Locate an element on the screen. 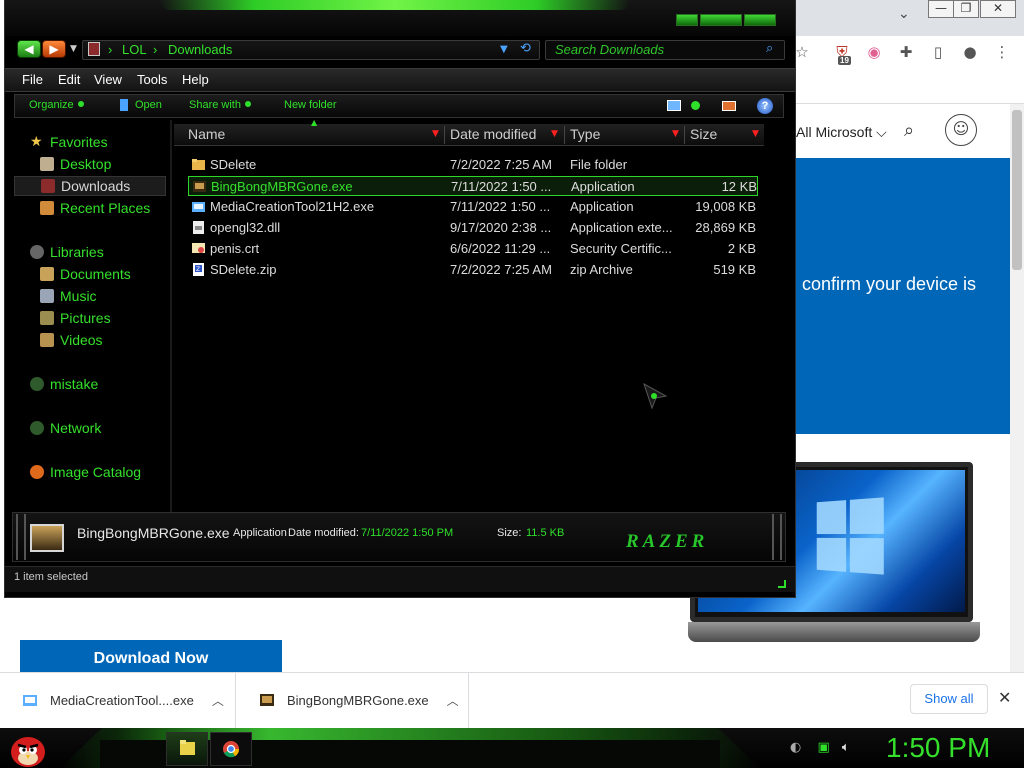  share-with-button: Share with is located at coordinates (220, 105).